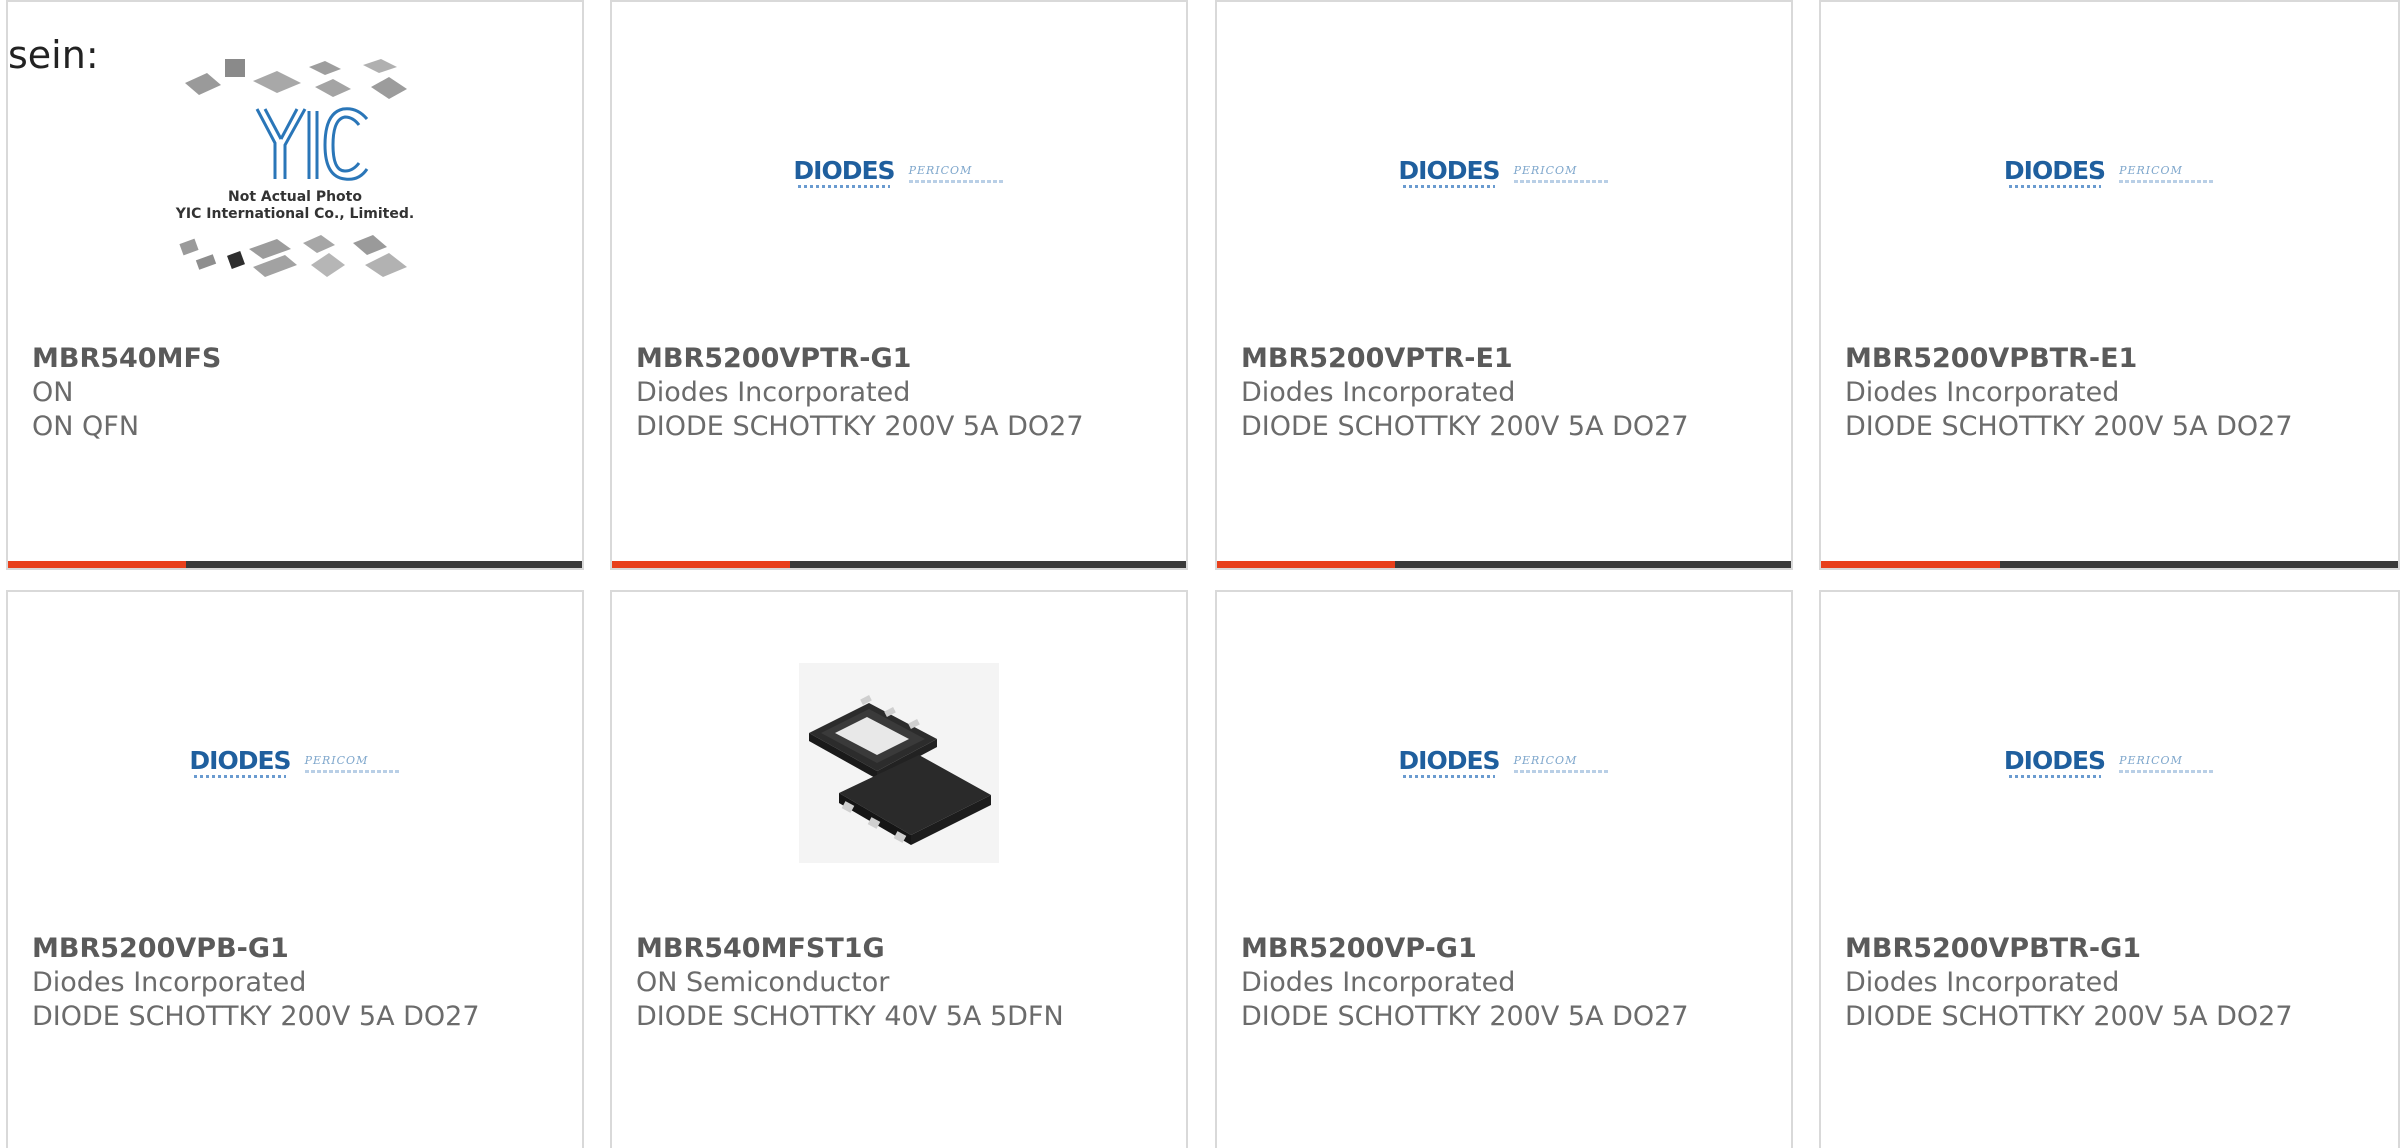 This screenshot has width=2400, height=1148. I want to click on part-number: MBR5200VPTR-G1, so click(907, 359).